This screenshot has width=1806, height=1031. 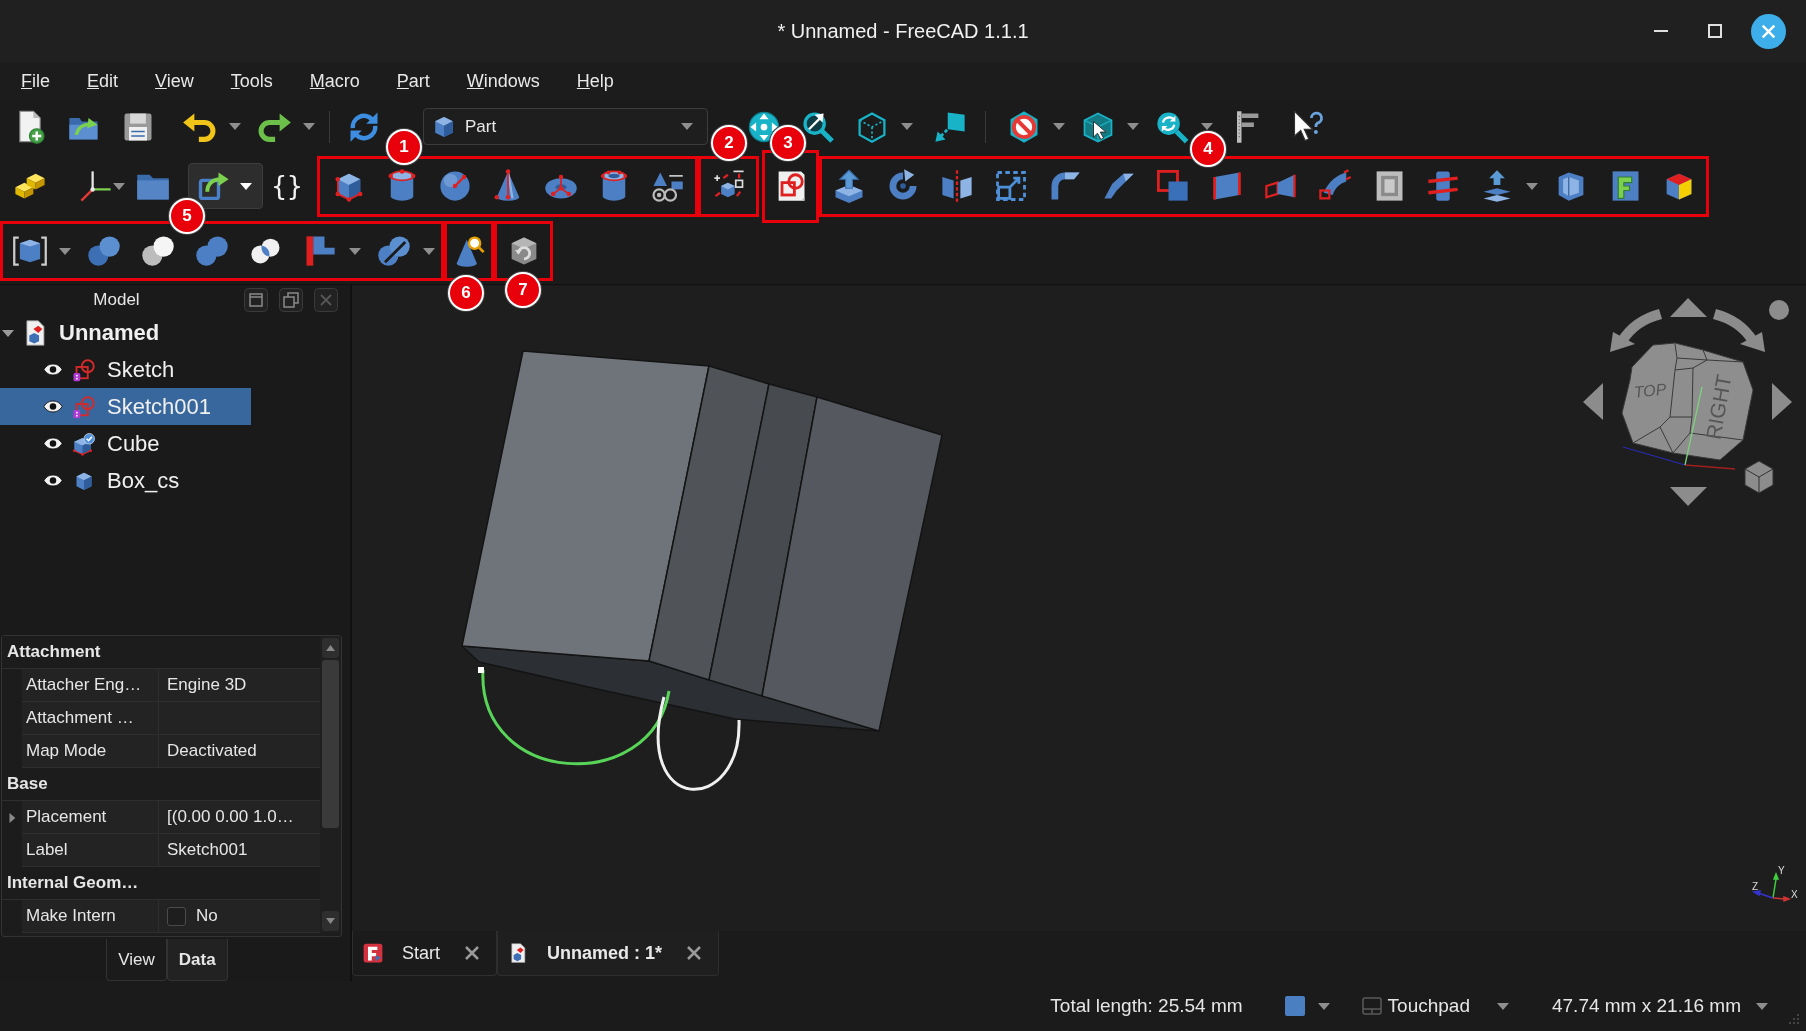 I want to click on window-icon, so click(x=256, y=299).